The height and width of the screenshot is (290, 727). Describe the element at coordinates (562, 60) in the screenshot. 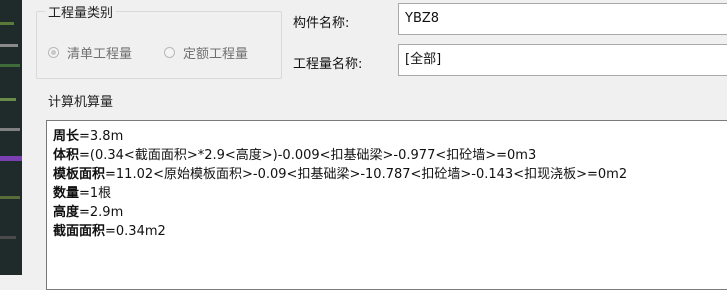

I see `quantity-name-field: [全部]` at that location.